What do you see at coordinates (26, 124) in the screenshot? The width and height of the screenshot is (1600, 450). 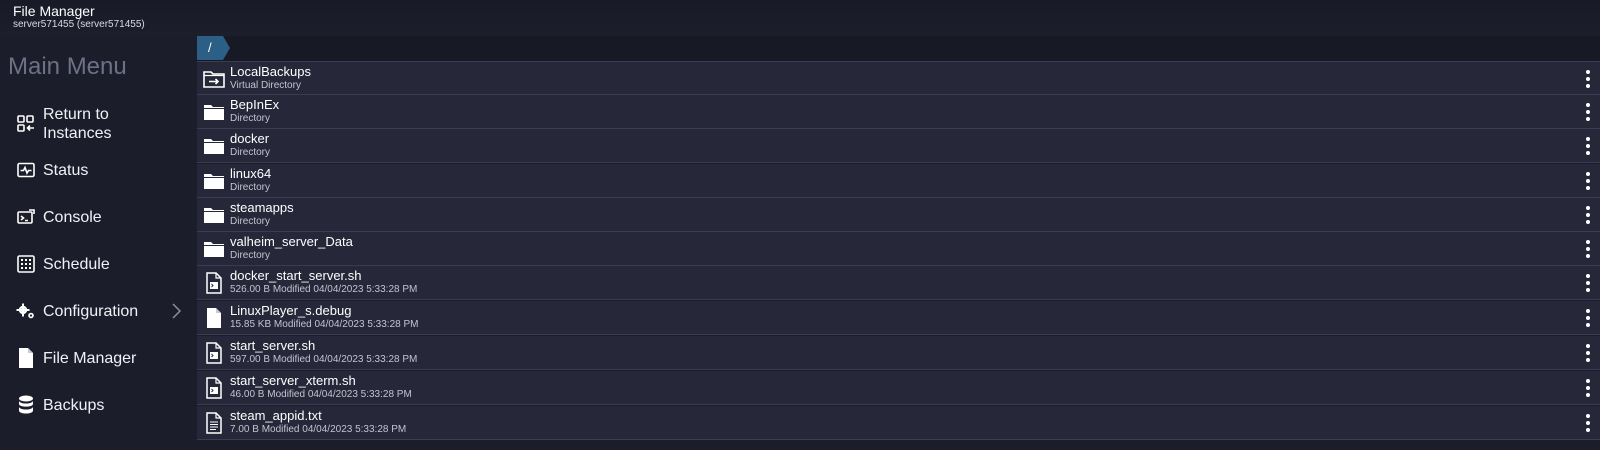 I see `return-to-instances-icon` at bounding box center [26, 124].